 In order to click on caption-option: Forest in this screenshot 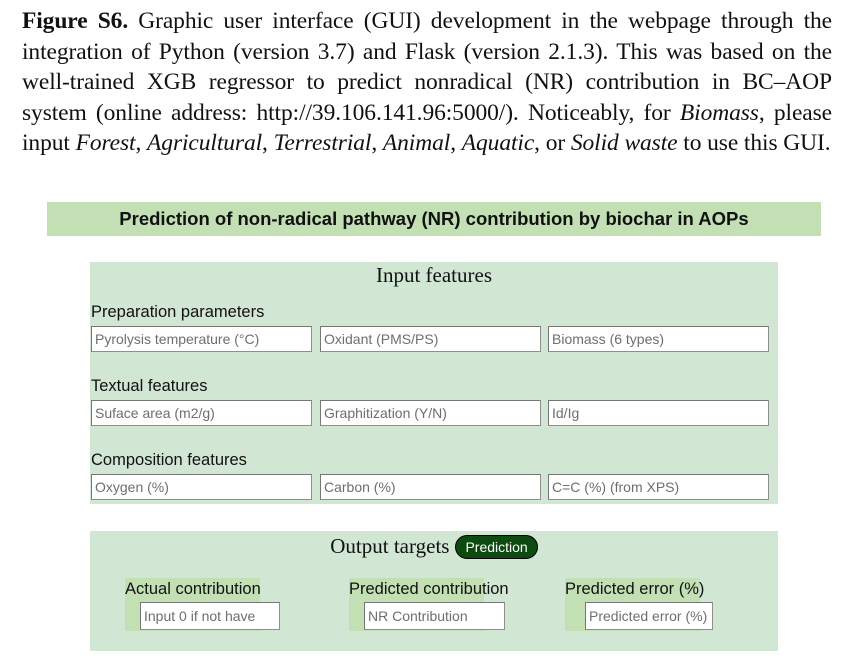, I will do `click(105, 143)`.